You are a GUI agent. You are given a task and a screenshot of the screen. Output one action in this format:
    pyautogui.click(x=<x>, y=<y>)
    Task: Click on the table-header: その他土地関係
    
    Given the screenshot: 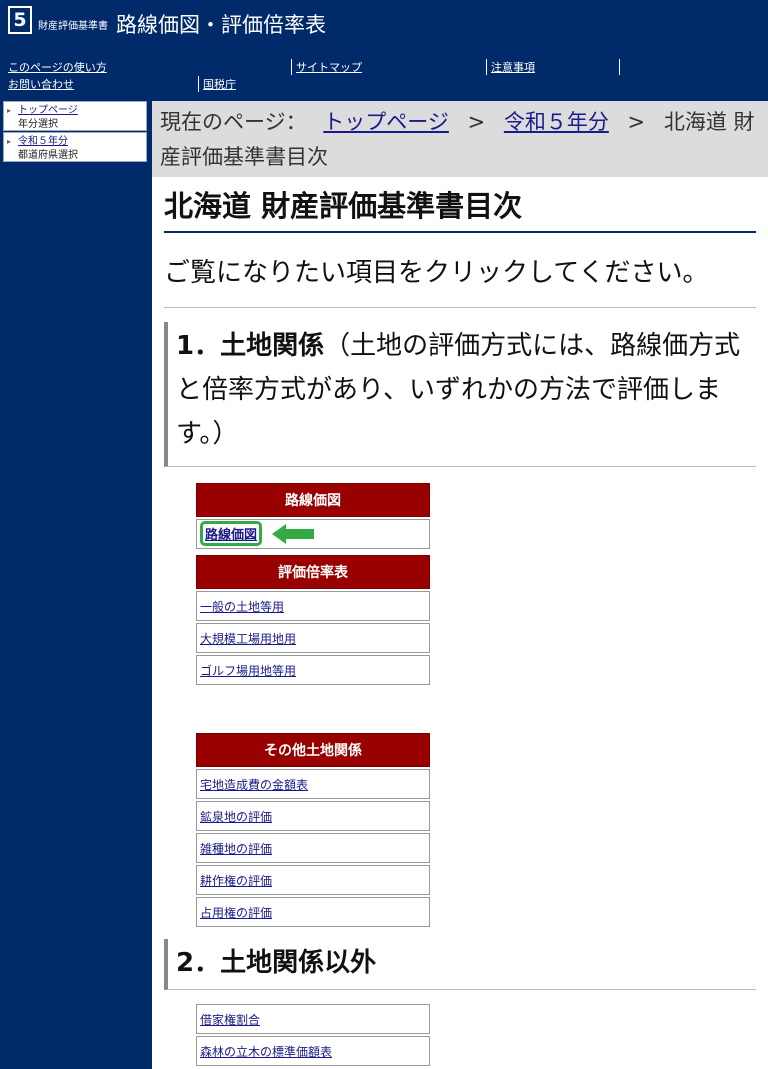 What is the action you would take?
    pyautogui.click(x=313, y=750)
    